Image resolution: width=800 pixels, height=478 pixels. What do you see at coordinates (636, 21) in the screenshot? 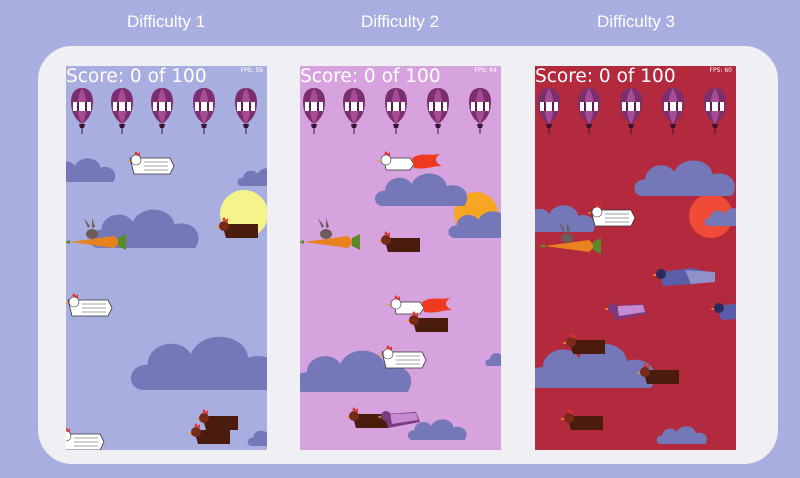
I see `difficulty-3-heading: Difficulty 3` at bounding box center [636, 21].